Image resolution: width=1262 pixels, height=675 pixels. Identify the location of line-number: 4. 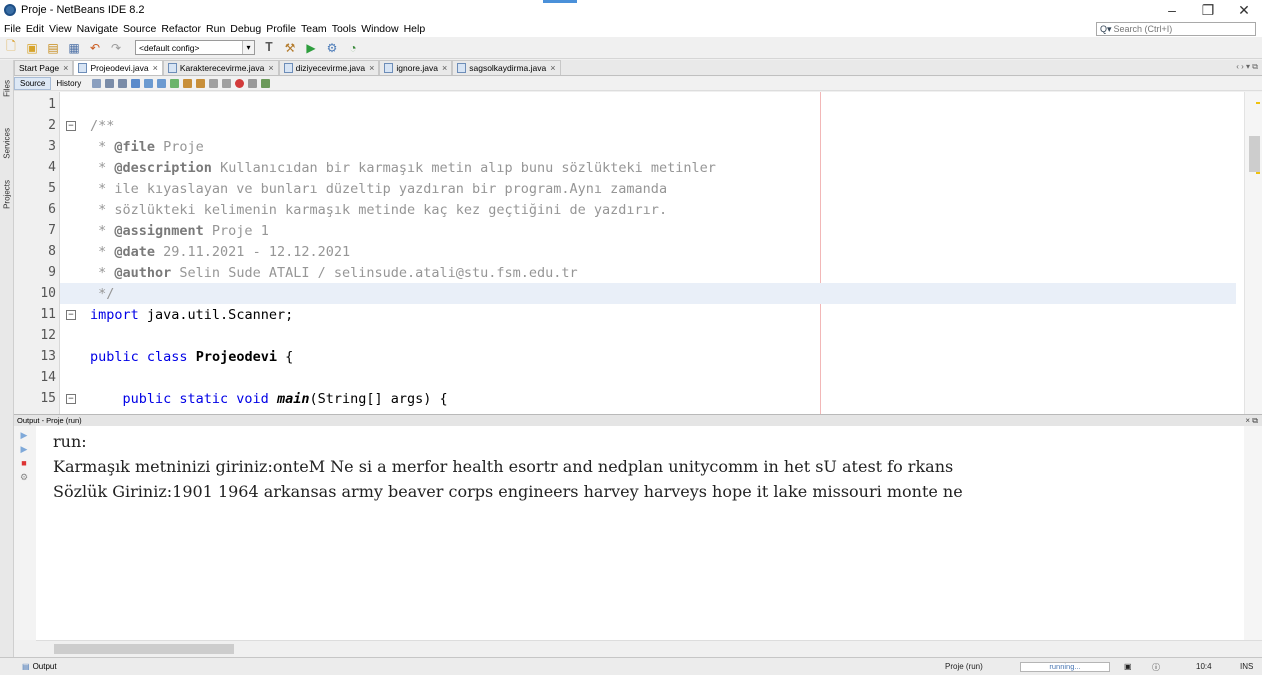
(52, 167).